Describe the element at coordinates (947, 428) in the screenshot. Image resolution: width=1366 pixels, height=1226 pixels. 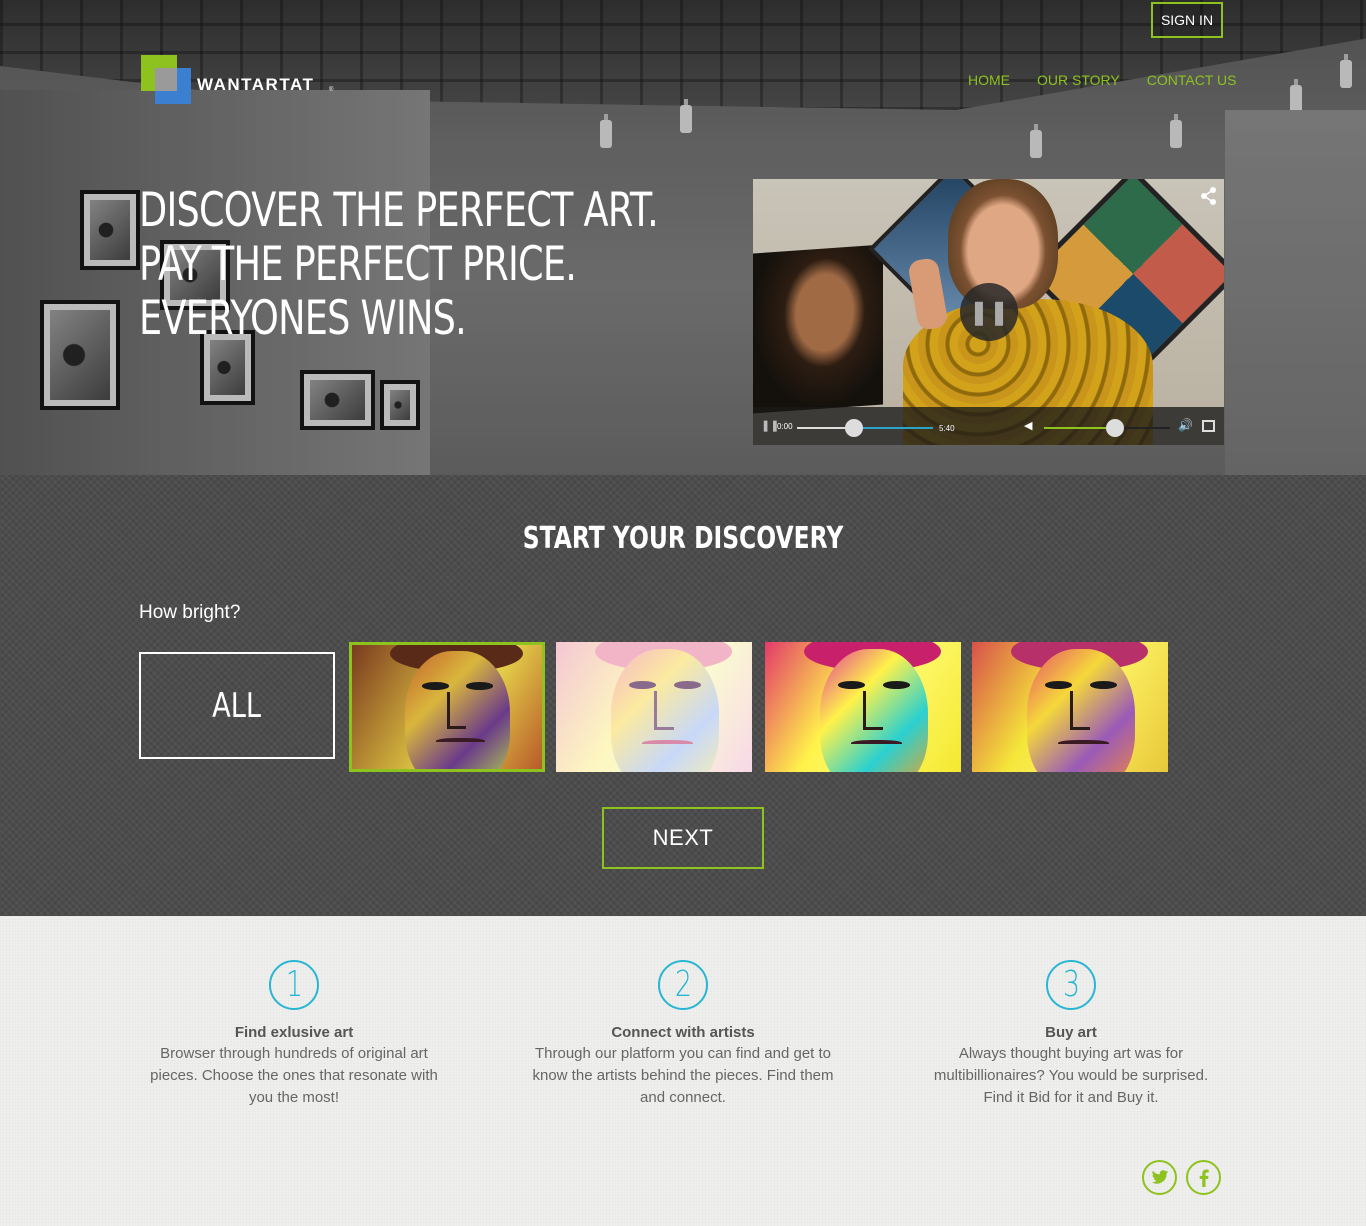
I see `duration: 5:40` at that location.